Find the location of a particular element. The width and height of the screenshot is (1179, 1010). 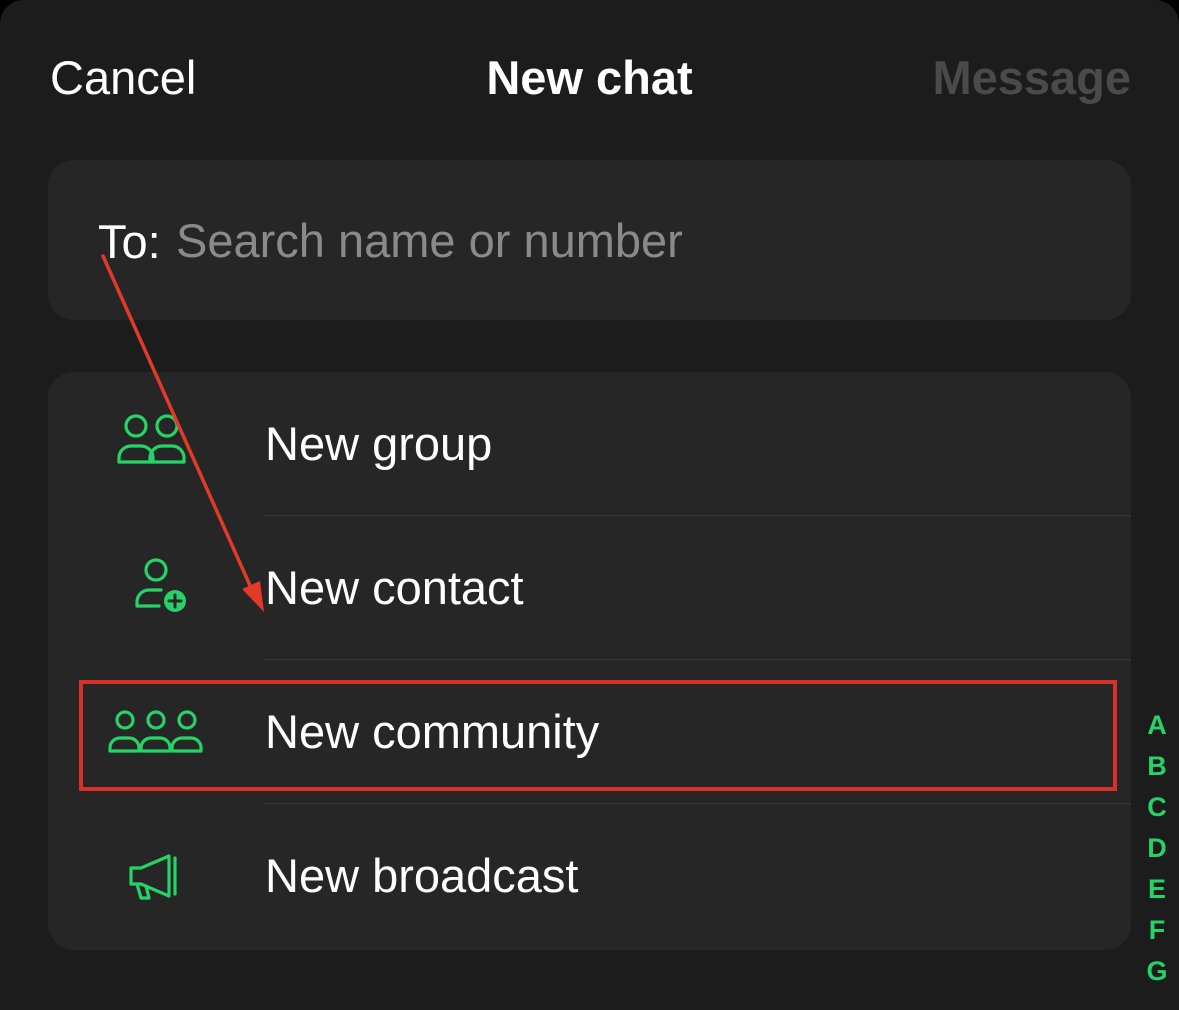

message-button: Message is located at coordinates (1031, 78).